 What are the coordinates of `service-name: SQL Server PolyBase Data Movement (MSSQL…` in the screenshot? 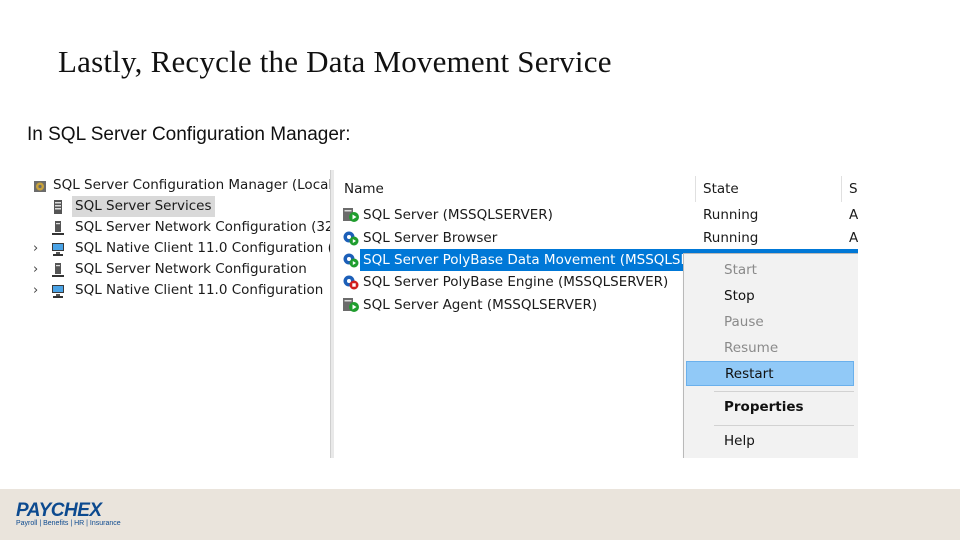 It's located at (539, 260).